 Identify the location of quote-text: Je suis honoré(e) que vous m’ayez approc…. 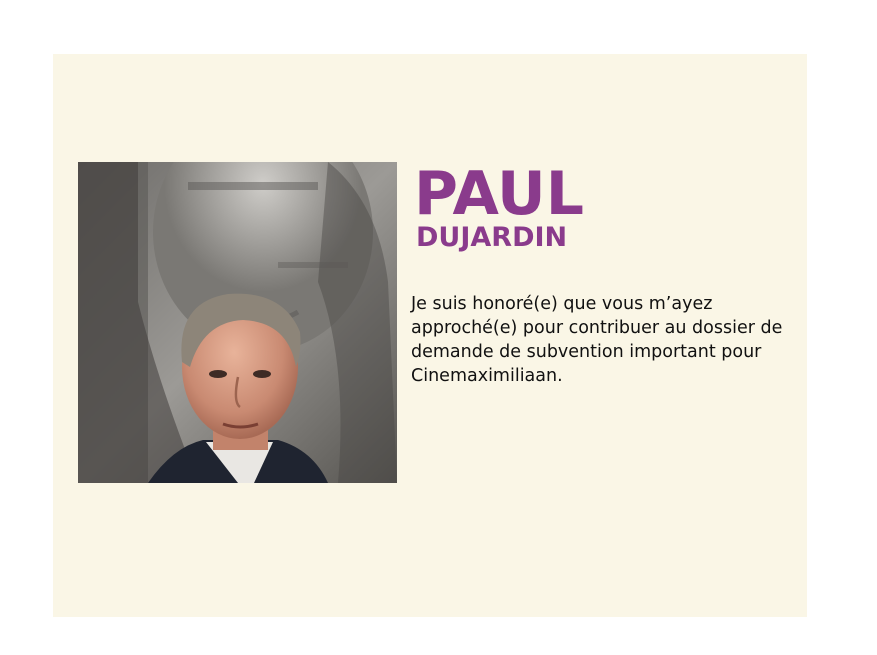
(597, 340).